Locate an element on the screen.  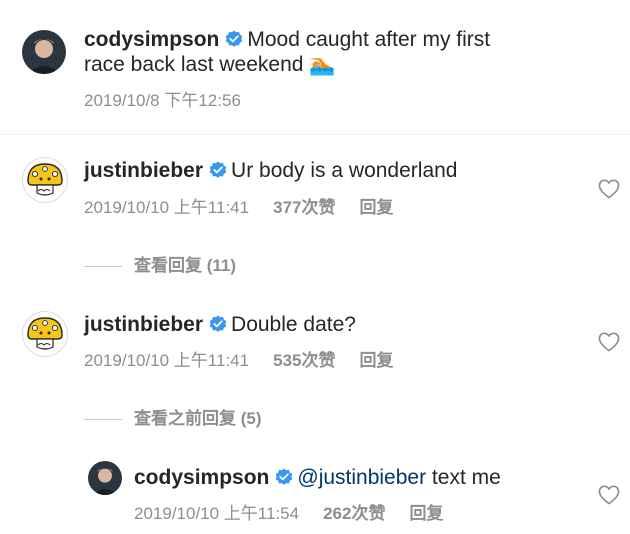
comment-2-timestamp: 2019/10/10 上午11:41 is located at coordinates (167, 360).